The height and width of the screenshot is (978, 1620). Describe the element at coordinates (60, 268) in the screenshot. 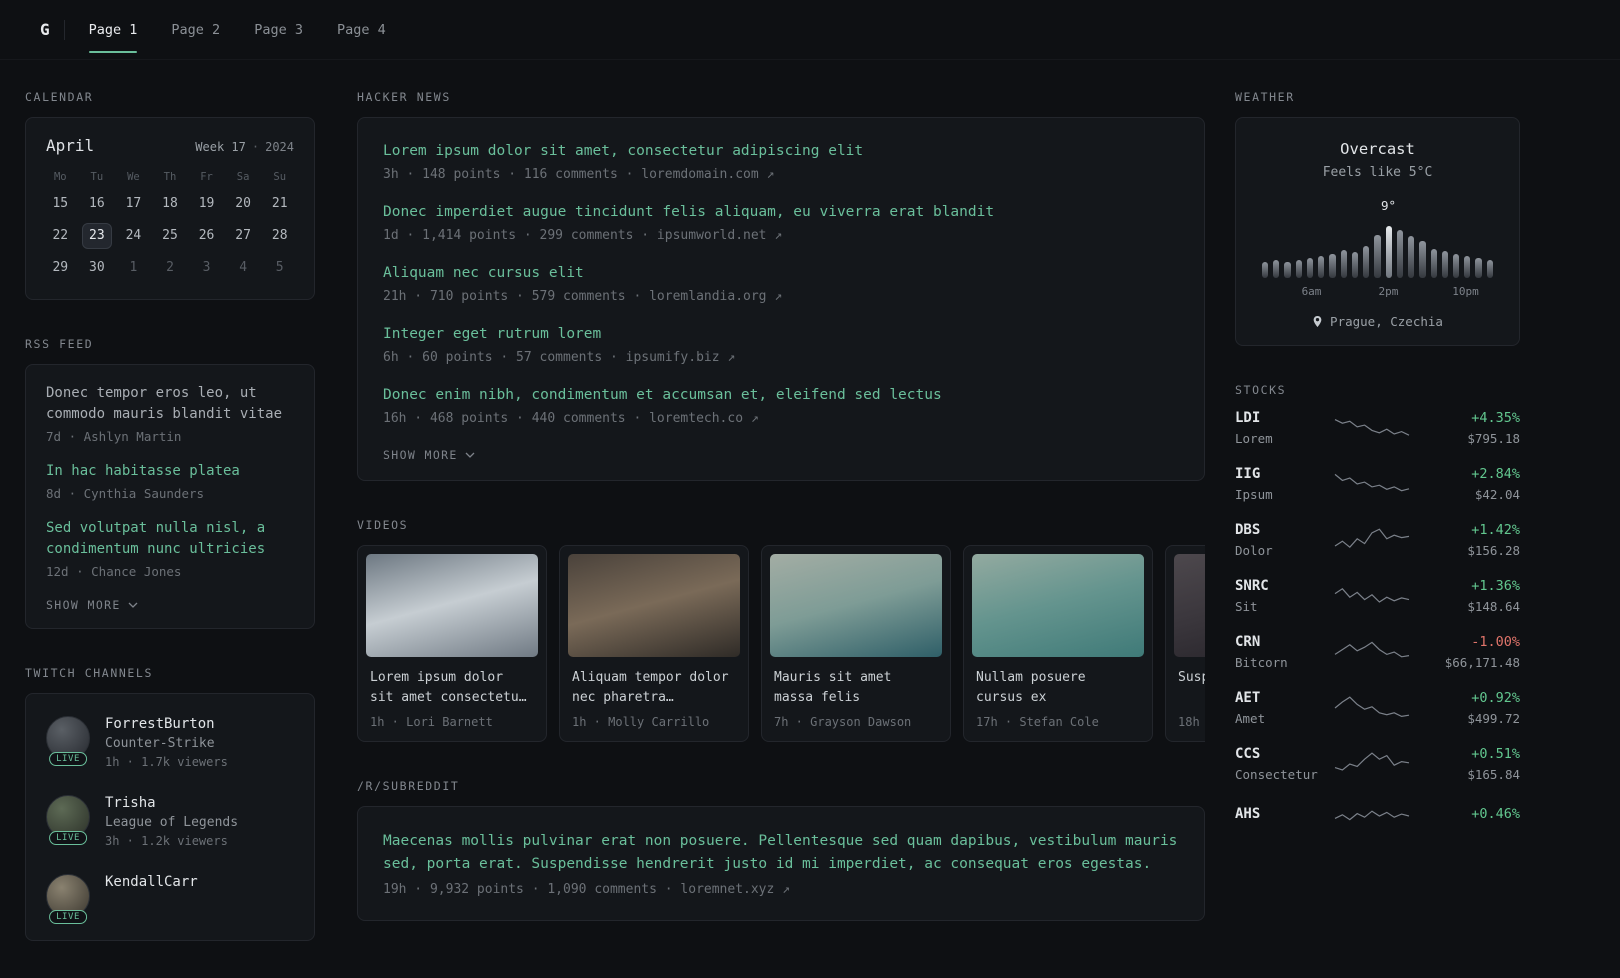

I see `calendar-day: 29` at that location.